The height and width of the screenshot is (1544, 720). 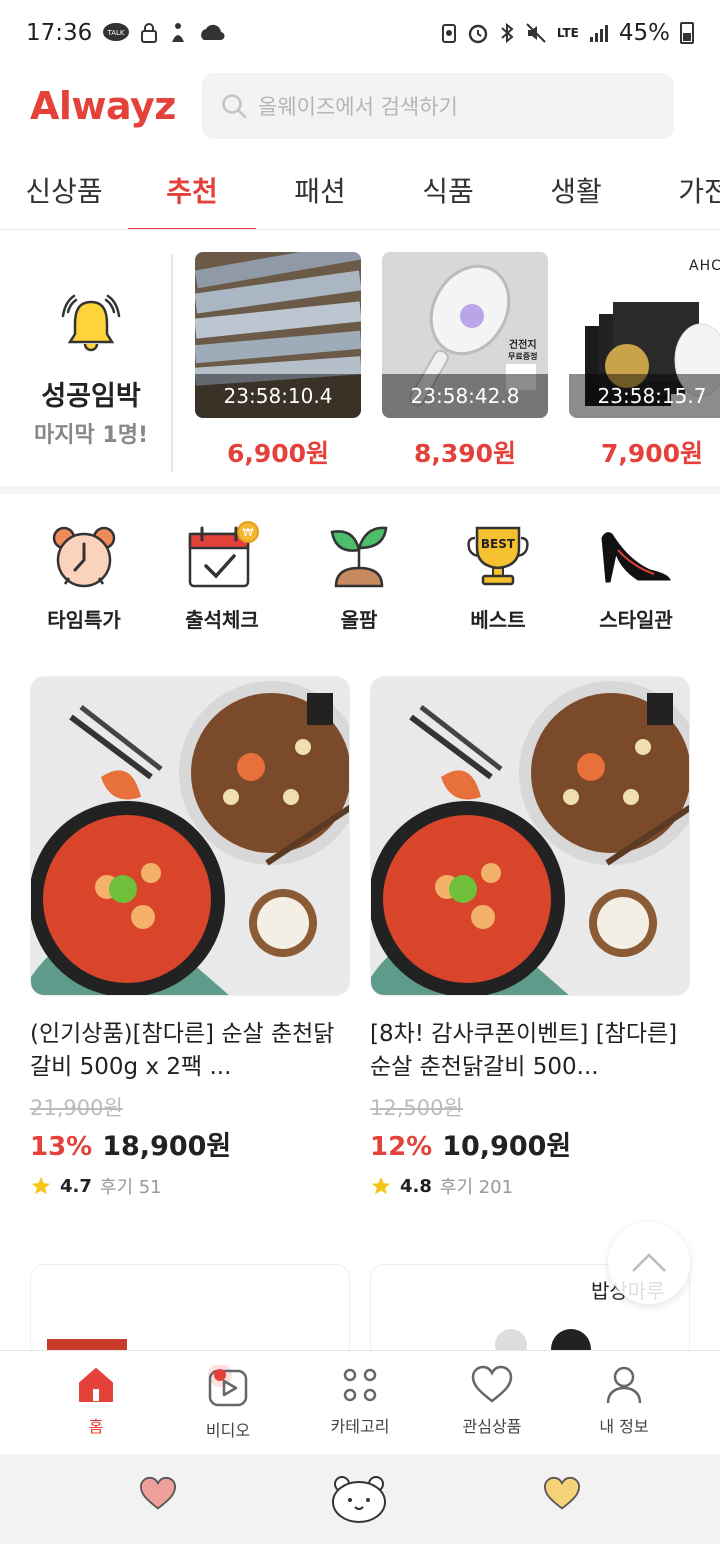 What do you see at coordinates (680, 189) in the screenshot?
I see `tab-appliances: 가전` at bounding box center [680, 189].